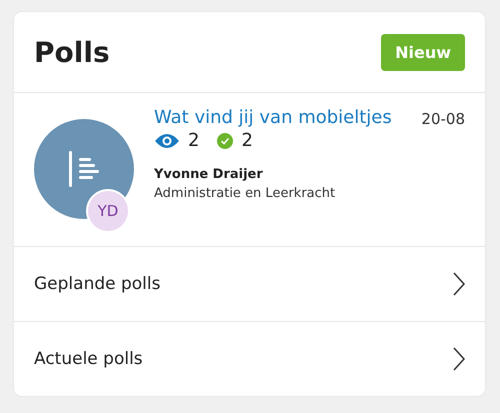 This screenshot has height=413, width=500. What do you see at coordinates (167, 140) in the screenshot?
I see `eye-icon` at bounding box center [167, 140].